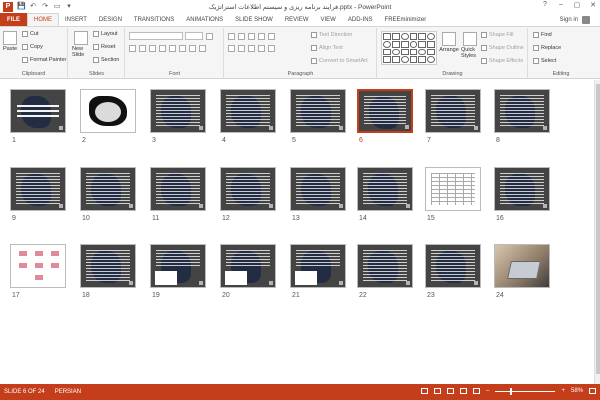 This screenshot has height=400, width=600. What do you see at coordinates (204, 19) in the screenshot?
I see `tab-animations: ANIMATIONS` at bounding box center [204, 19].